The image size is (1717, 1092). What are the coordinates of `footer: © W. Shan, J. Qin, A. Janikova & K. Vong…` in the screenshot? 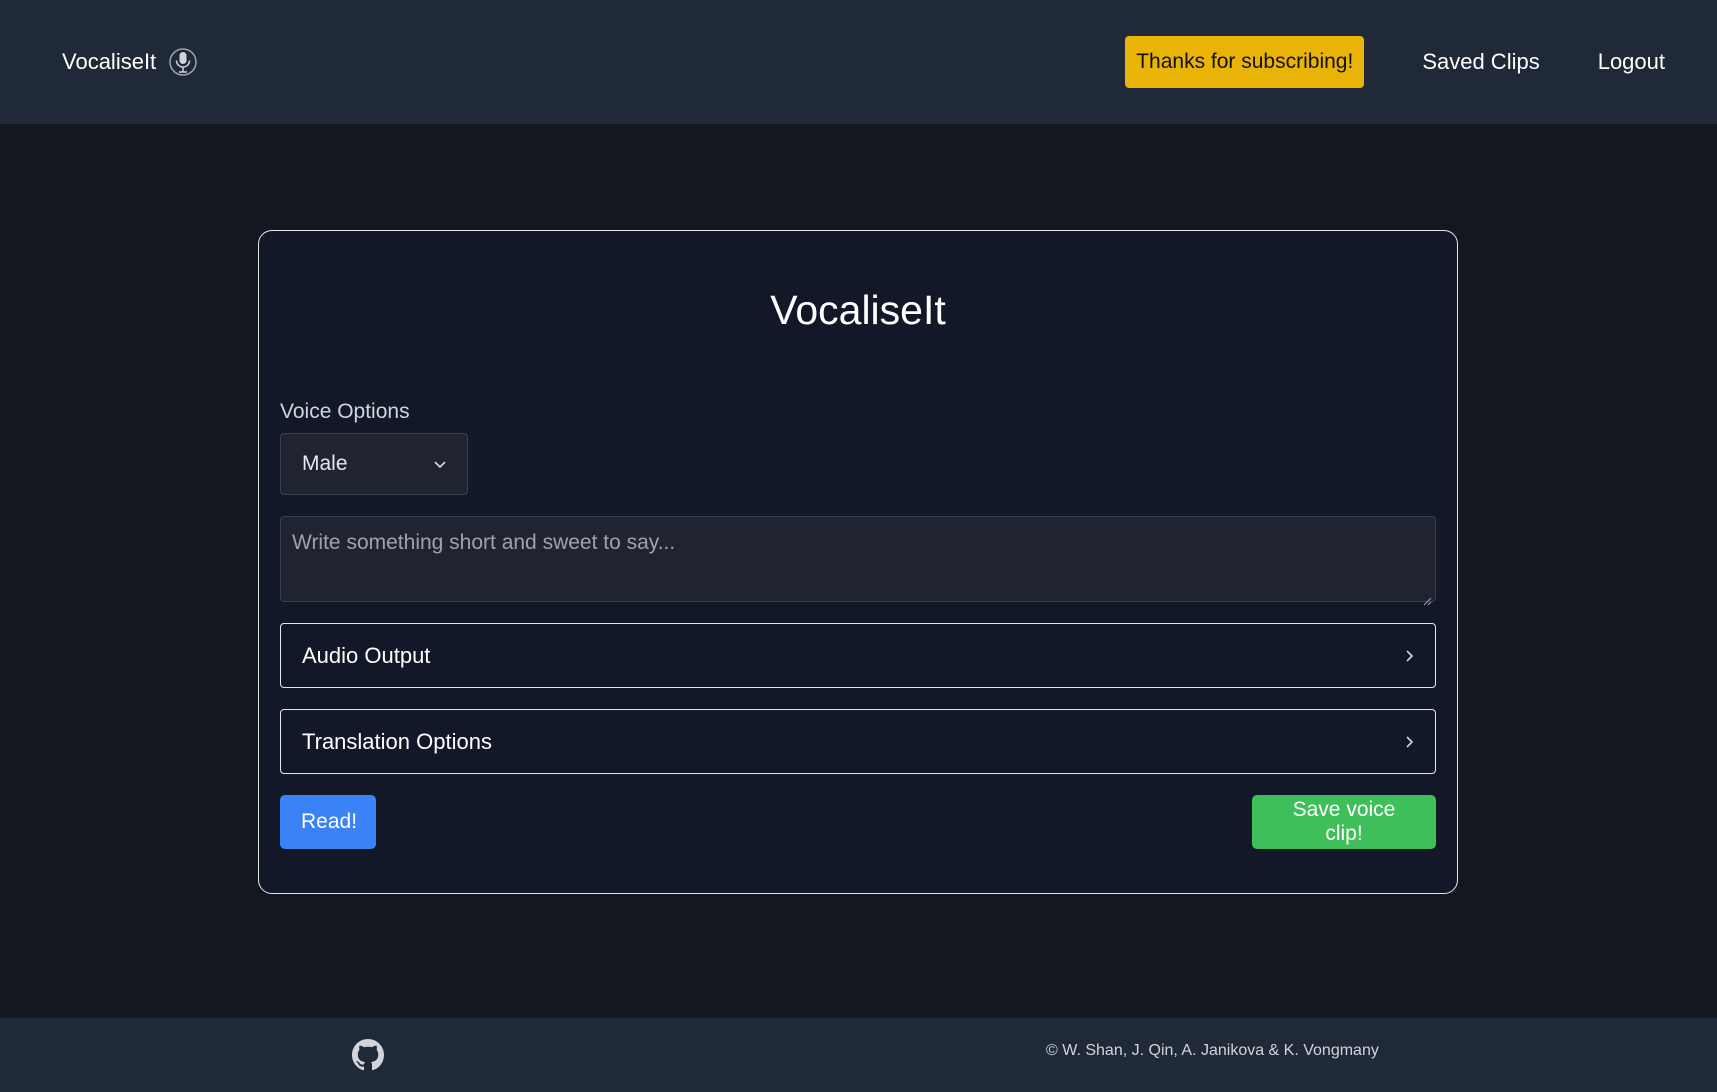 It's located at (858, 1055).